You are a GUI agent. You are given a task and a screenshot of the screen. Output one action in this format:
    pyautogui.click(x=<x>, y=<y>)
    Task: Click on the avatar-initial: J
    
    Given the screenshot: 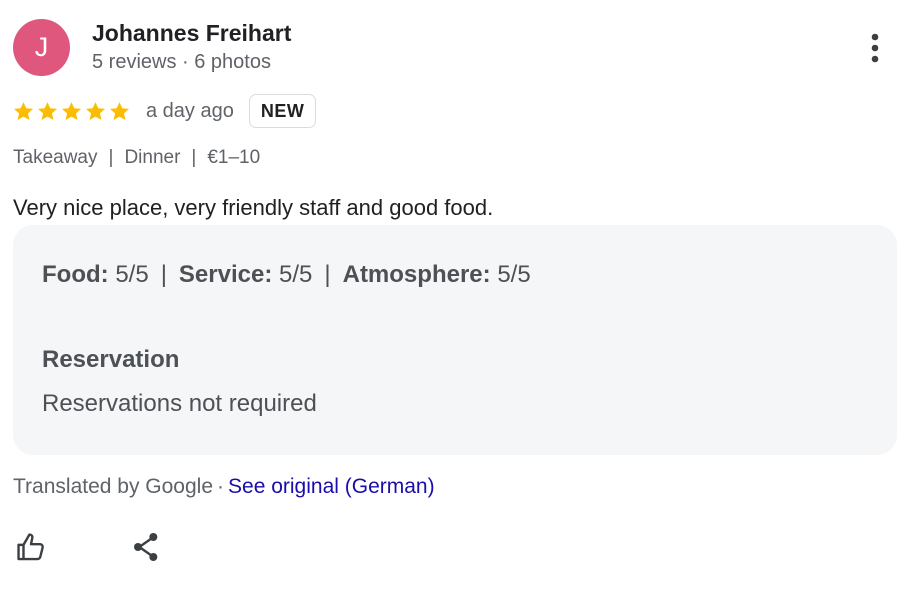 What is the action you would take?
    pyautogui.click(x=41, y=47)
    